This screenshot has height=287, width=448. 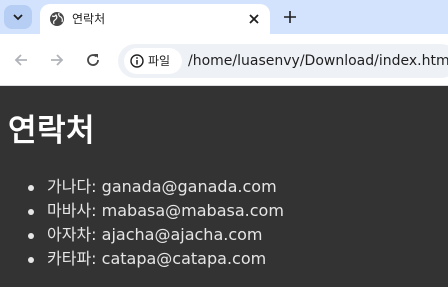 I want to click on browser-tab: 연락처, so click(x=155, y=19).